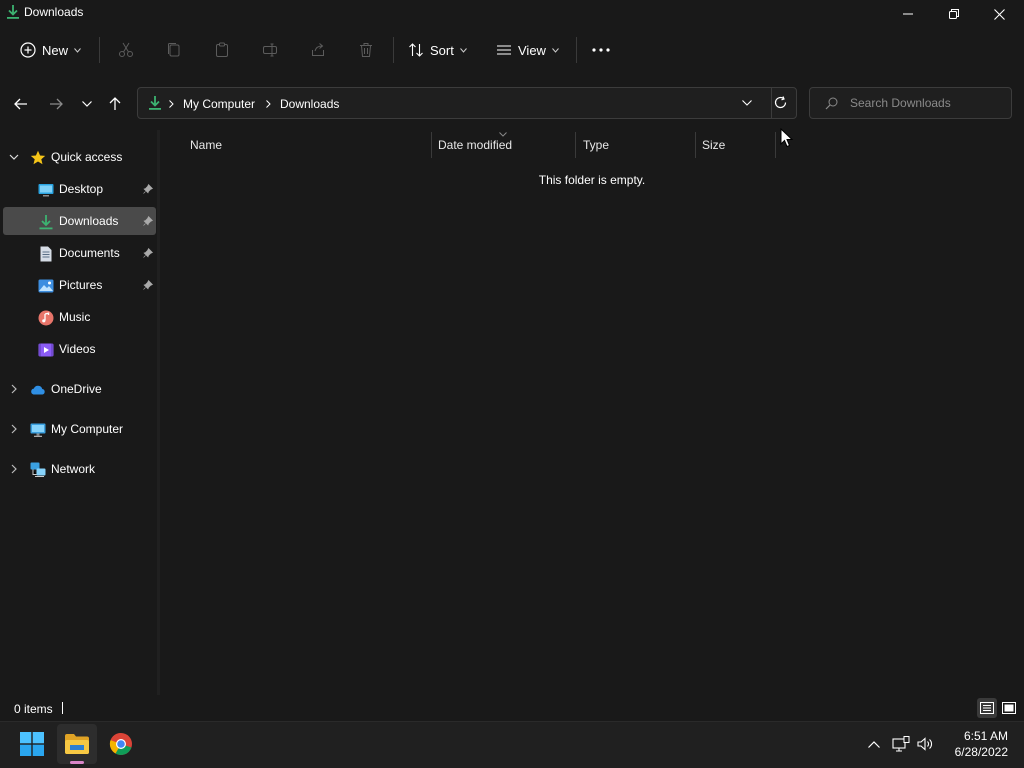  Describe the element at coordinates (771, 103) in the screenshot. I see `address-divider` at that location.